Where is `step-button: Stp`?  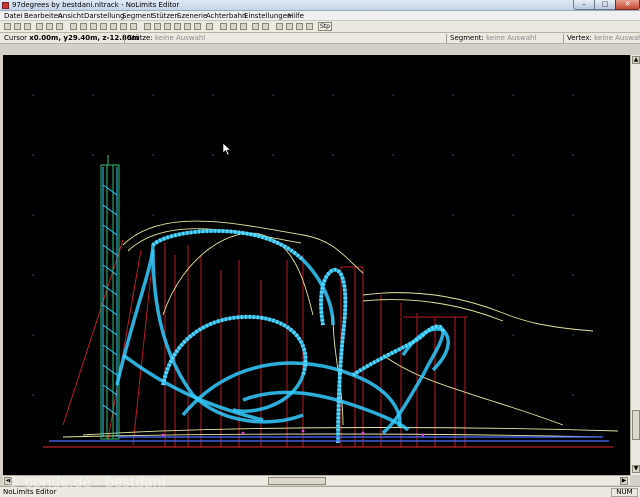 step-button: Stp is located at coordinates (325, 26).